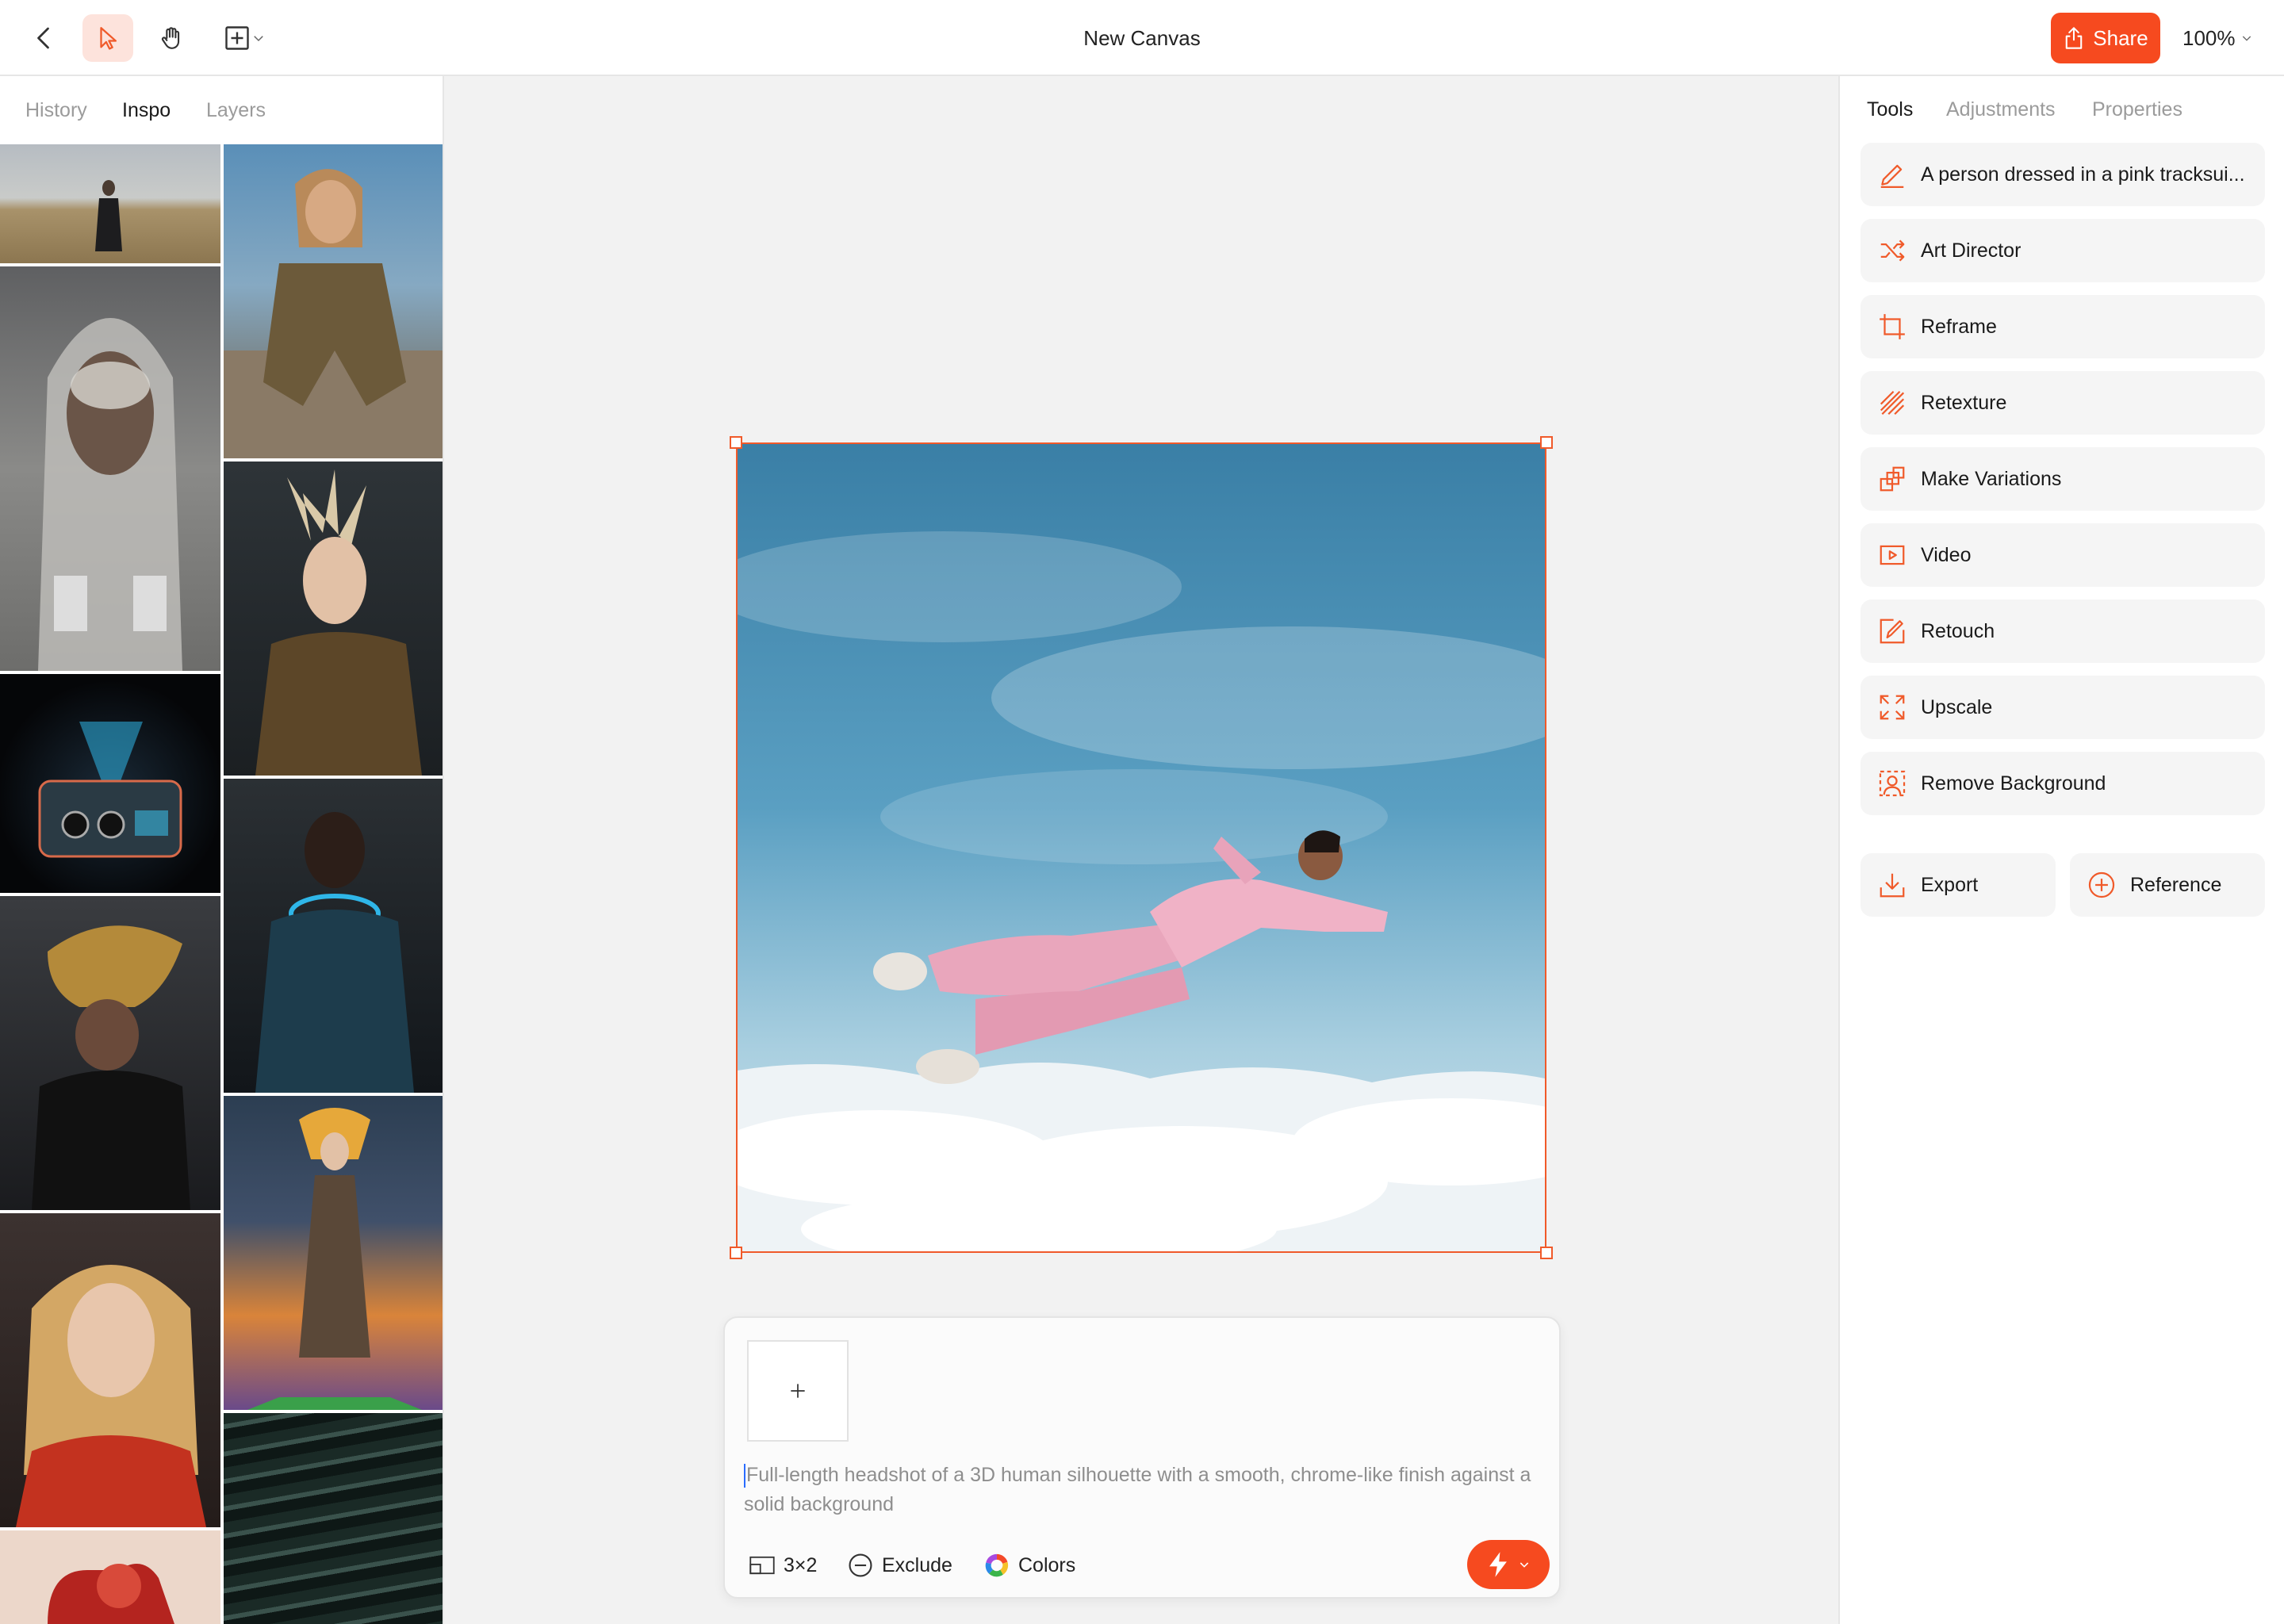 This screenshot has height=1624, width=2284. I want to click on share-button: Share, so click(2105, 38).